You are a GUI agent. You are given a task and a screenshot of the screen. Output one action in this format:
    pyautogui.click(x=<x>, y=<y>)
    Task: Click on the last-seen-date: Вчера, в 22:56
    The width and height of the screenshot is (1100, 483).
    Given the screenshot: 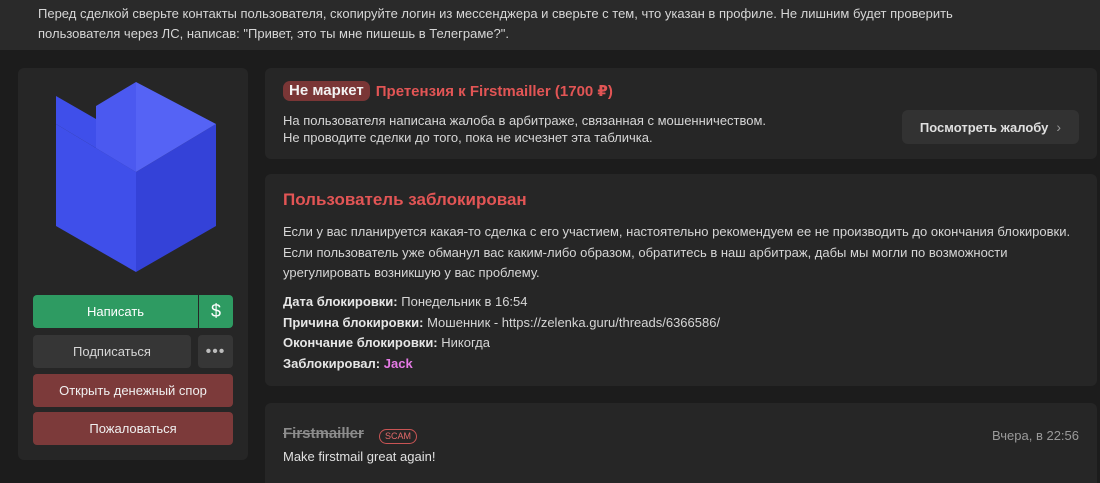 What is the action you would take?
    pyautogui.click(x=1035, y=435)
    